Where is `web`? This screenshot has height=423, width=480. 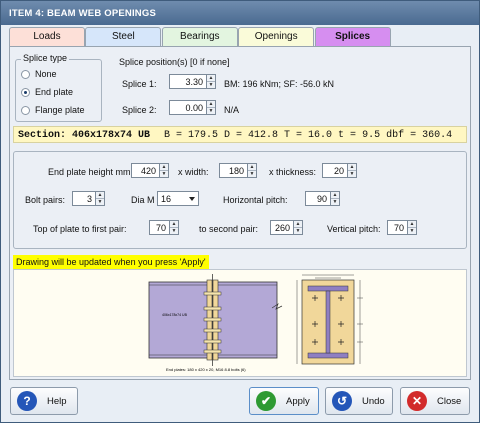
web is located at coordinates (328, 322).